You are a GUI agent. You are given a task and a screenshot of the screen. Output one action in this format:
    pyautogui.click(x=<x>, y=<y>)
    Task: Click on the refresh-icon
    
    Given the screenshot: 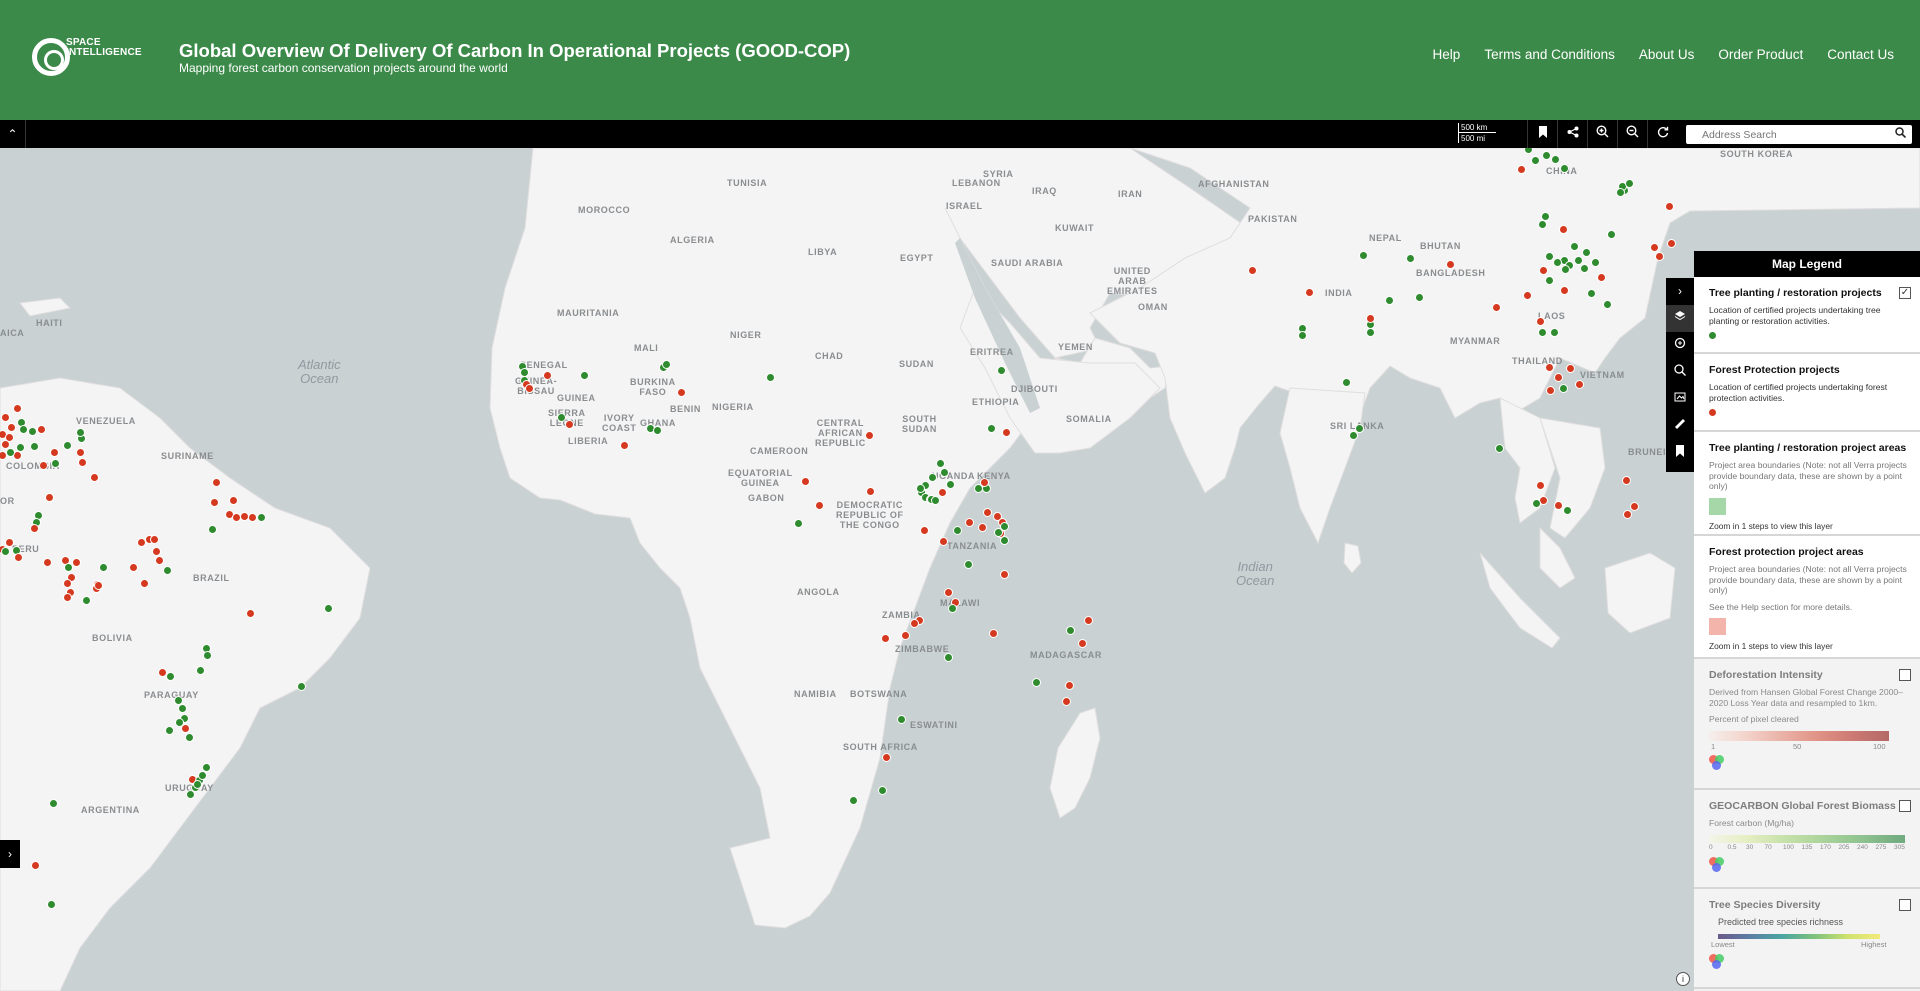 What is the action you would take?
    pyautogui.click(x=1662, y=134)
    